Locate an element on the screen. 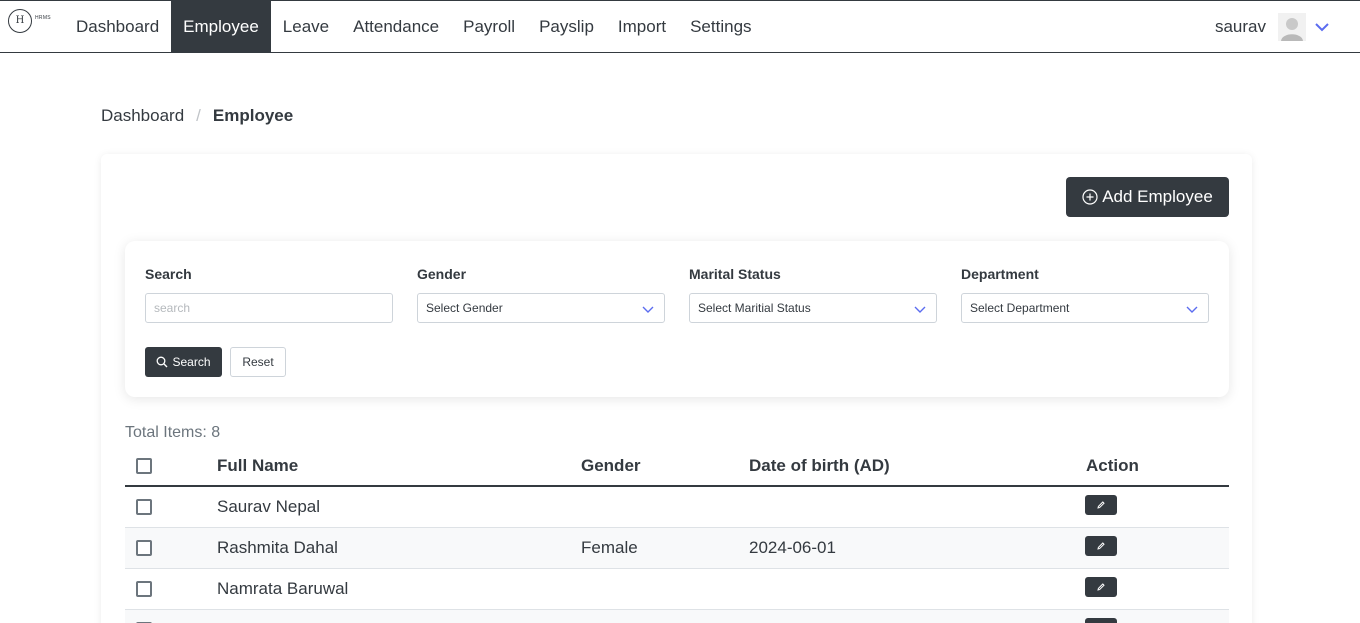 This screenshot has width=1360, height=623. nav-payroll: Payroll is located at coordinates (489, 26).